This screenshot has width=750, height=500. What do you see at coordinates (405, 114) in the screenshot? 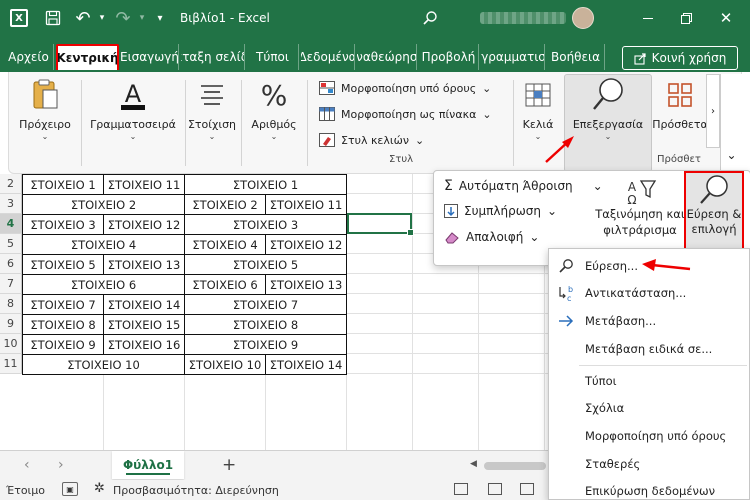
I see `format-as-table-button: Μορφοποίηση ως πίνακα ⌄` at bounding box center [405, 114].